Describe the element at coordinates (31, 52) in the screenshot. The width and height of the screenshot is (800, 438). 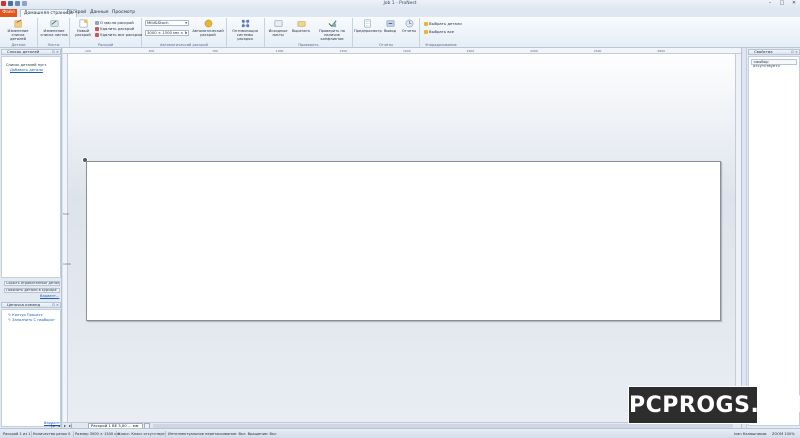
I see `part-list-header: Список деталей ⊡ ✕` at that location.